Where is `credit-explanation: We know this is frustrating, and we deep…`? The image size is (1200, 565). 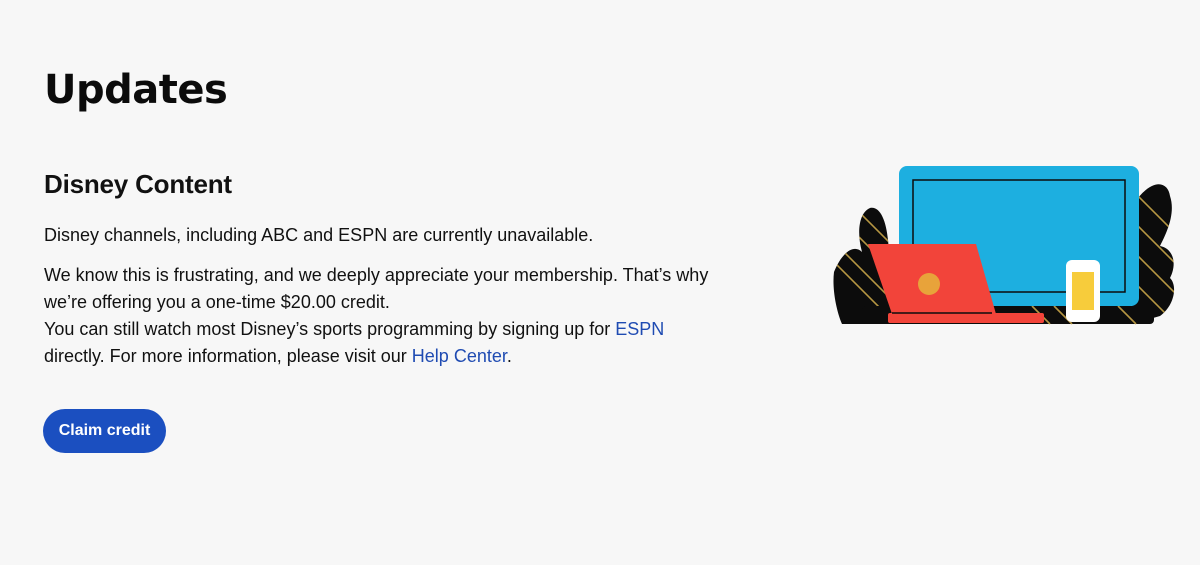
credit-explanation: We know this is frustrating, and we deep… is located at coordinates (414, 316).